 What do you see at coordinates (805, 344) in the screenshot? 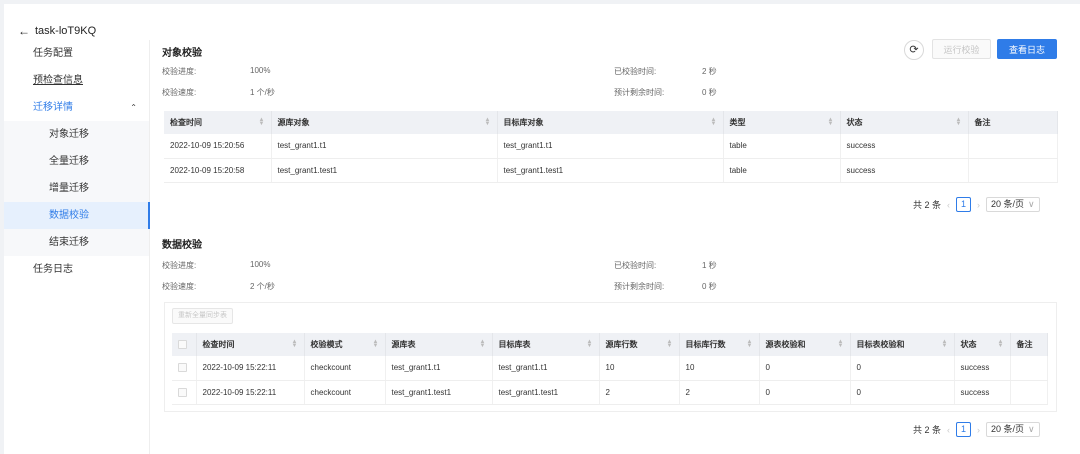
I see `column-header: 源表校验和 ▲ ▼` at bounding box center [805, 344].